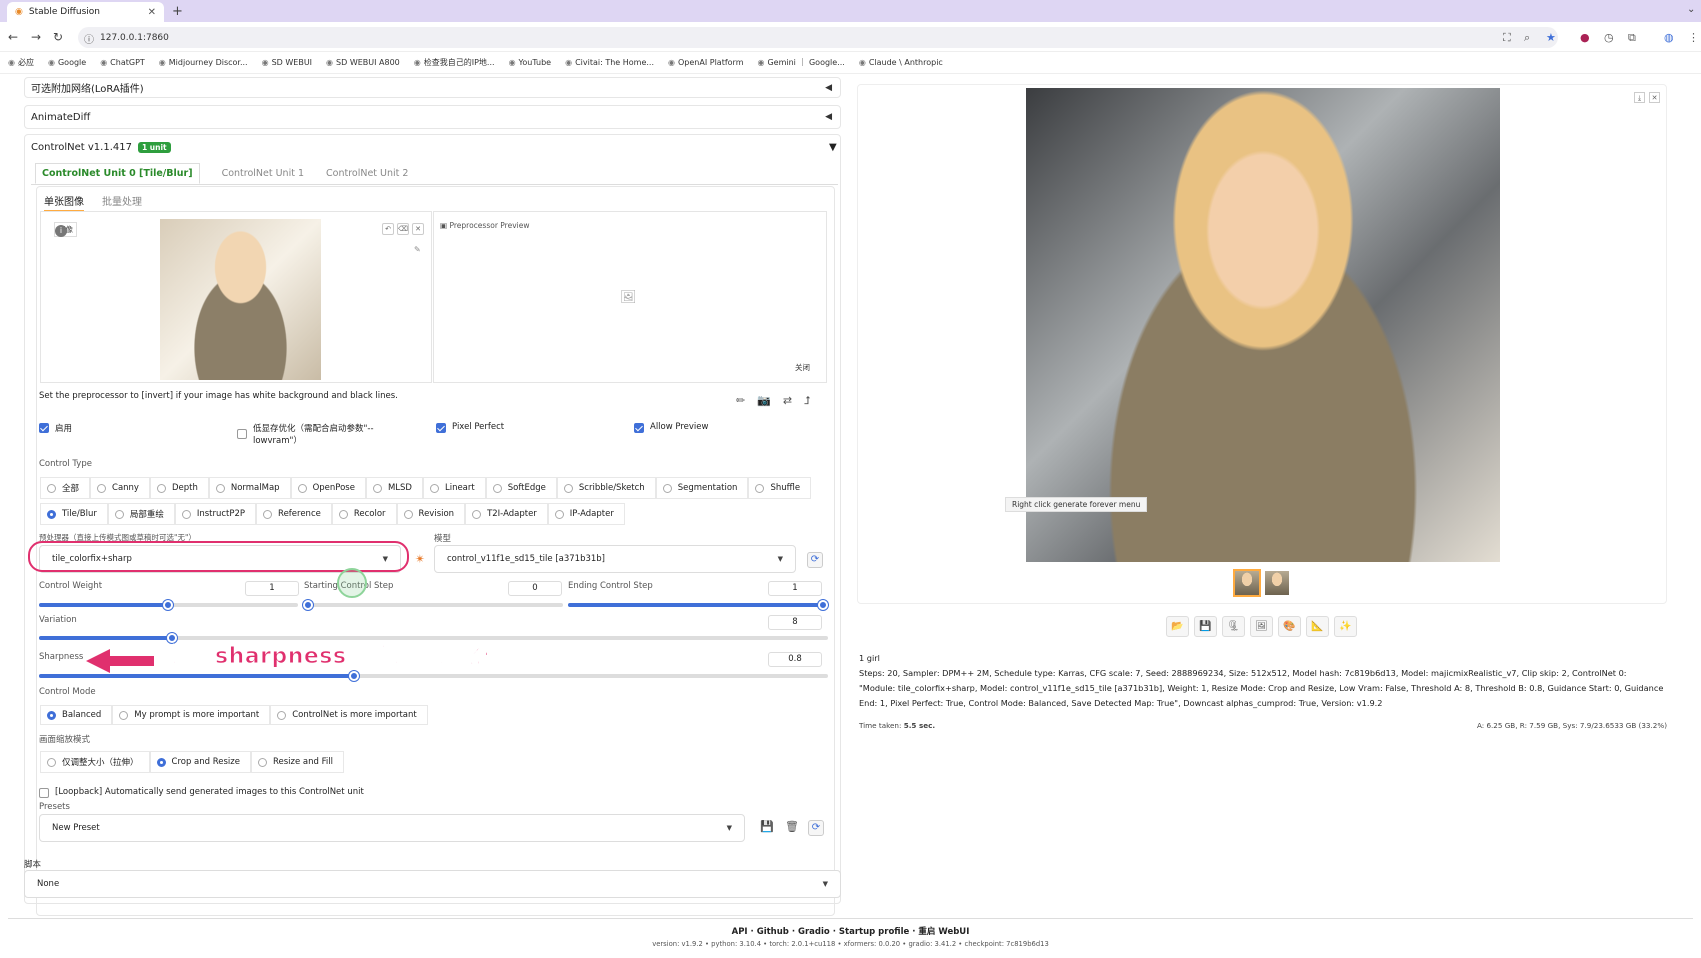  Describe the element at coordinates (141, 514) in the screenshot. I see `control-type-option: 局部重绘` at that location.